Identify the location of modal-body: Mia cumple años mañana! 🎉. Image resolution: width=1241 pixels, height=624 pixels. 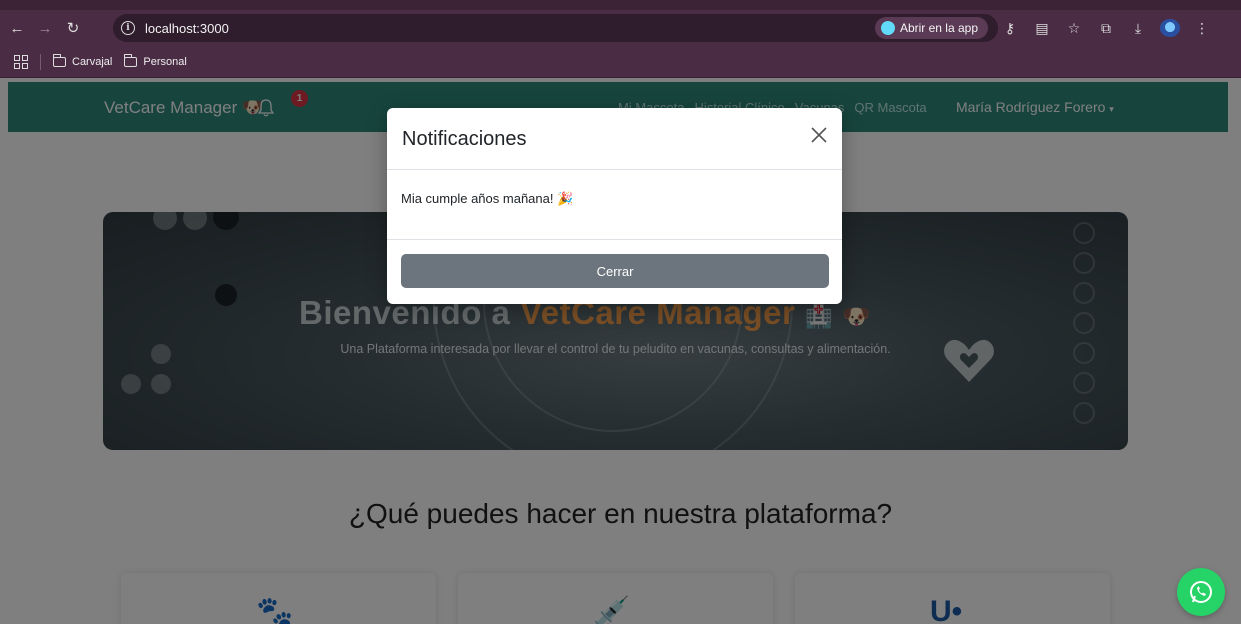
(614, 205).